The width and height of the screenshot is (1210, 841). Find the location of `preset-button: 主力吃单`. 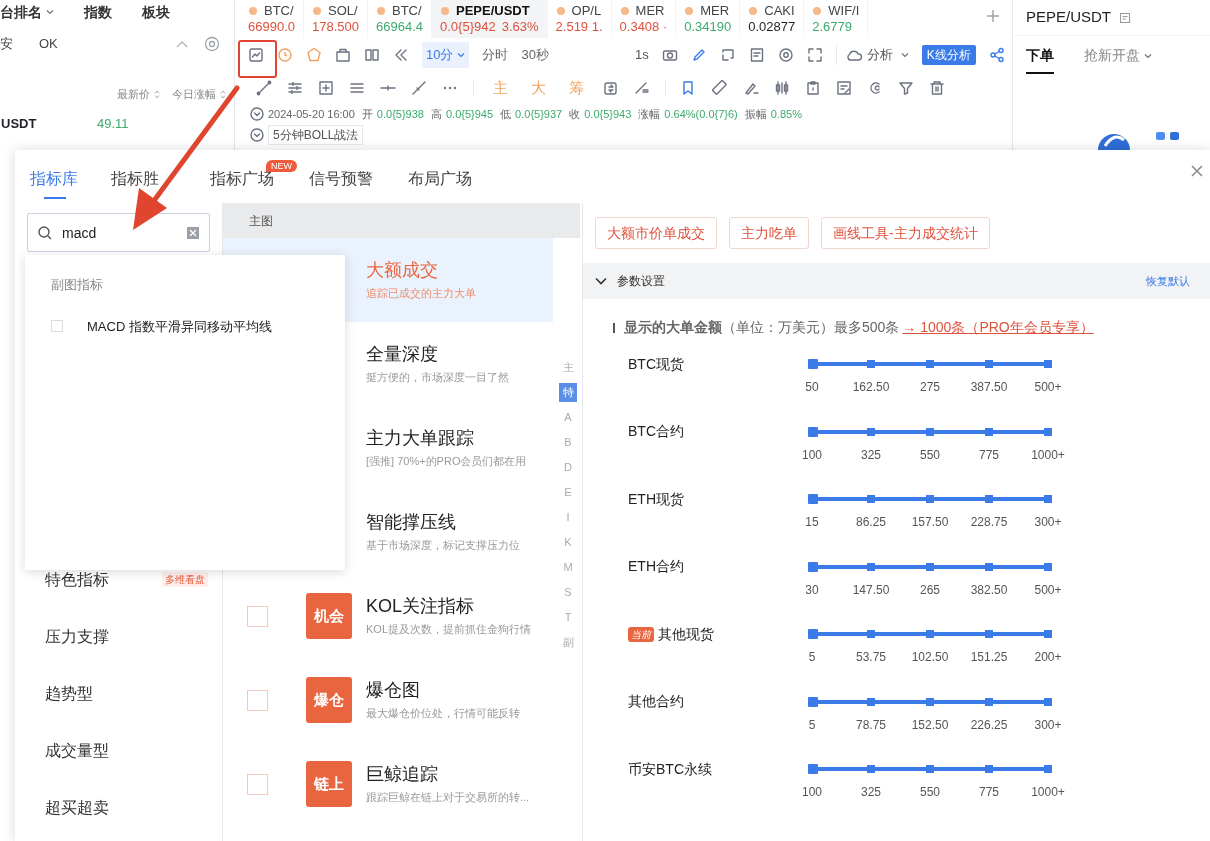

preset-button: 主力吃单 is located at coordinates (769, 233).